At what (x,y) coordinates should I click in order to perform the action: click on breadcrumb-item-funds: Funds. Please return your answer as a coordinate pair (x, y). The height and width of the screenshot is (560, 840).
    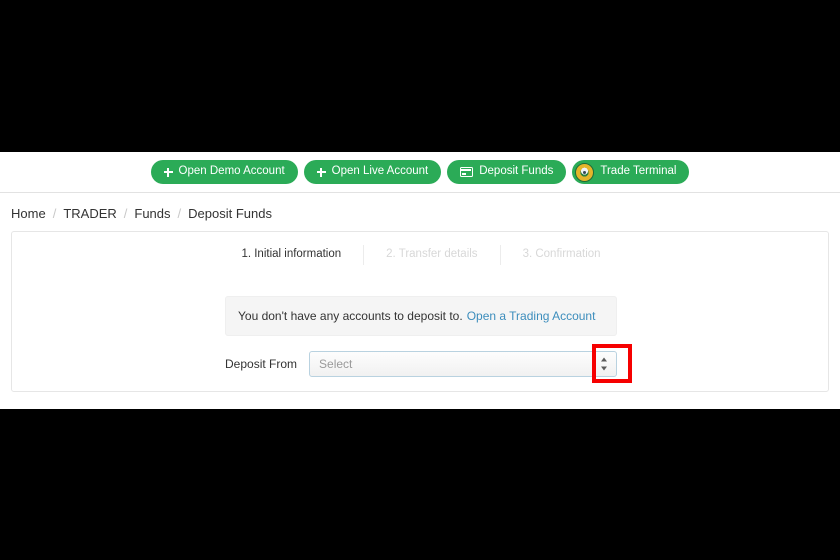
    Looking at the image, I should click on (152, 213).